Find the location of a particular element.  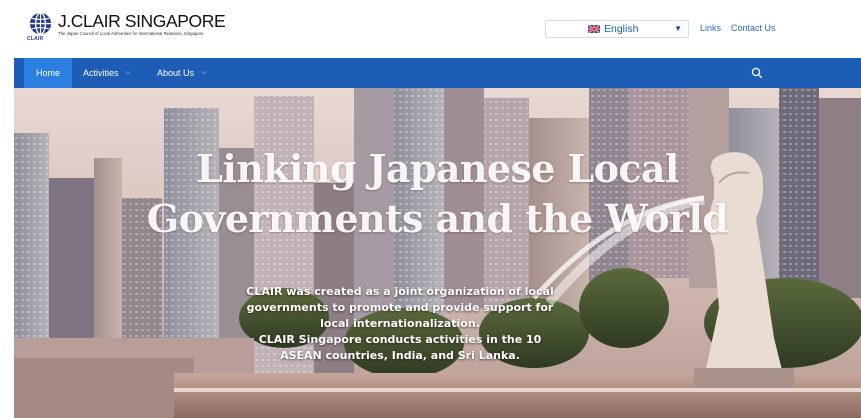

logo-title: J.CLAIR SINGAPORE is located at coordinates (142, 21).